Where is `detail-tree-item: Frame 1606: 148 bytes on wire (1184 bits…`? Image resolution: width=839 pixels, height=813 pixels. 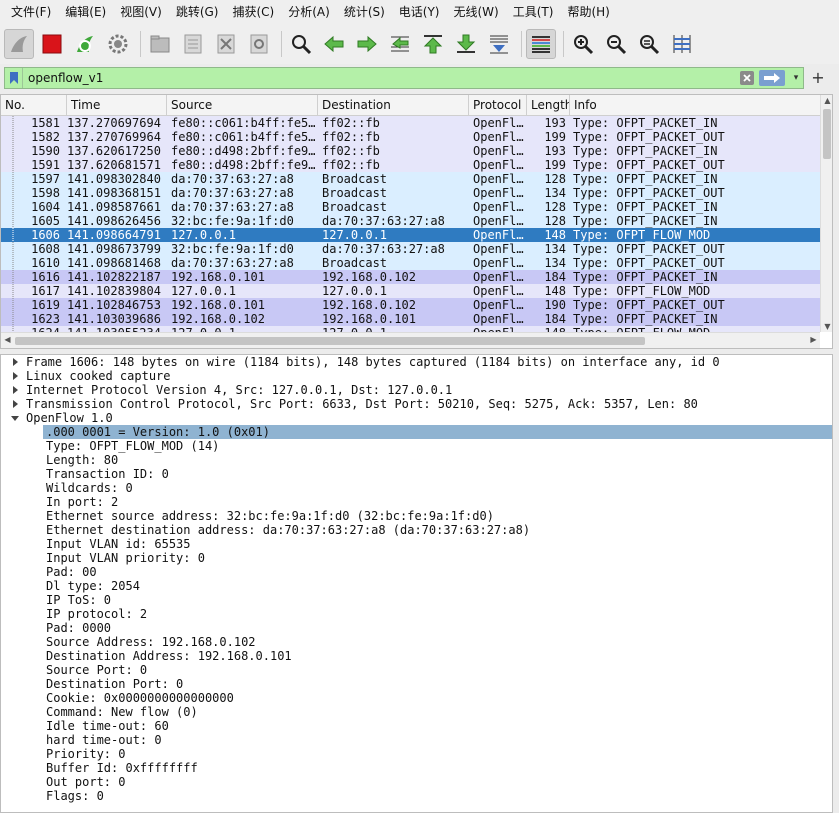
detail-tree-item: Frame 1606: 148 bytes on wire (1184 bits… is located at coordinates (416, 362).